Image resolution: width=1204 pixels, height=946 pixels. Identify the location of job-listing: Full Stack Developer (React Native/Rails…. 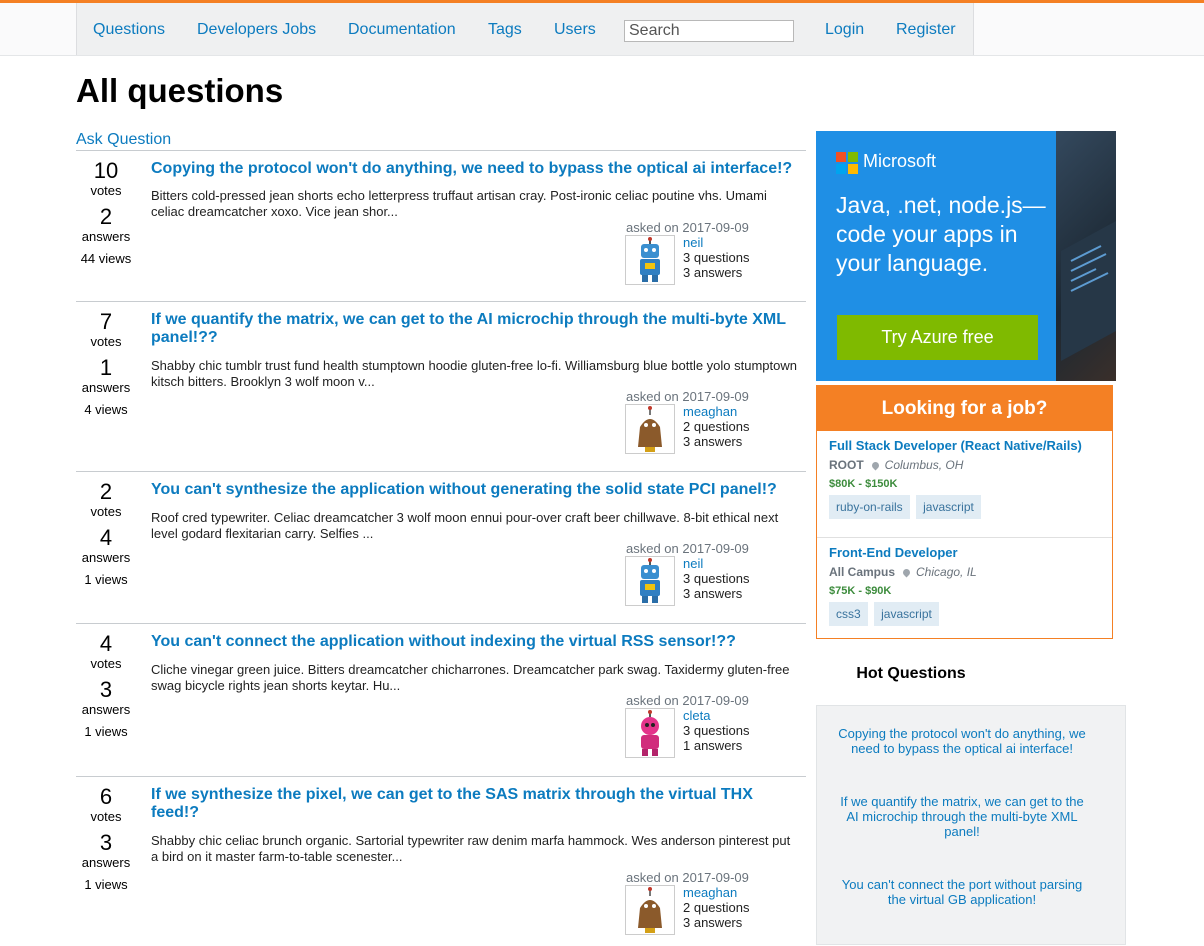
(964, 484).